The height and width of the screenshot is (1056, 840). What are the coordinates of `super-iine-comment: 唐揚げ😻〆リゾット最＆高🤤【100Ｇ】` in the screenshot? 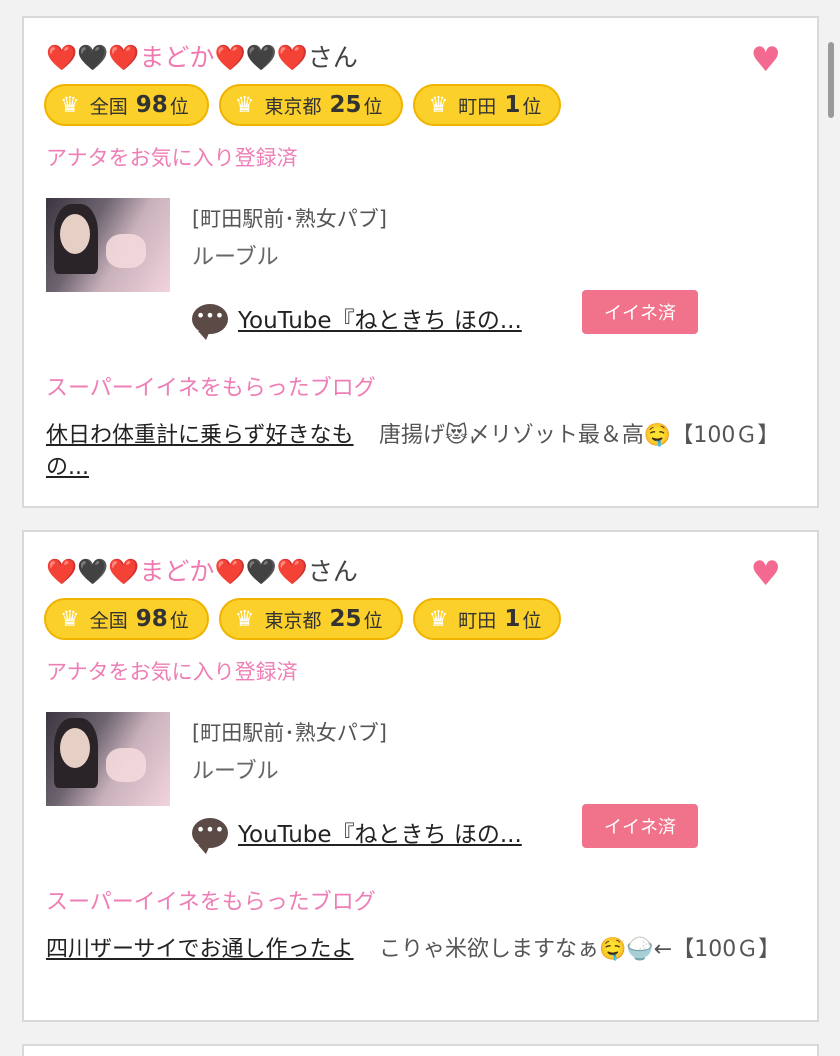 It's located at (579, 435).